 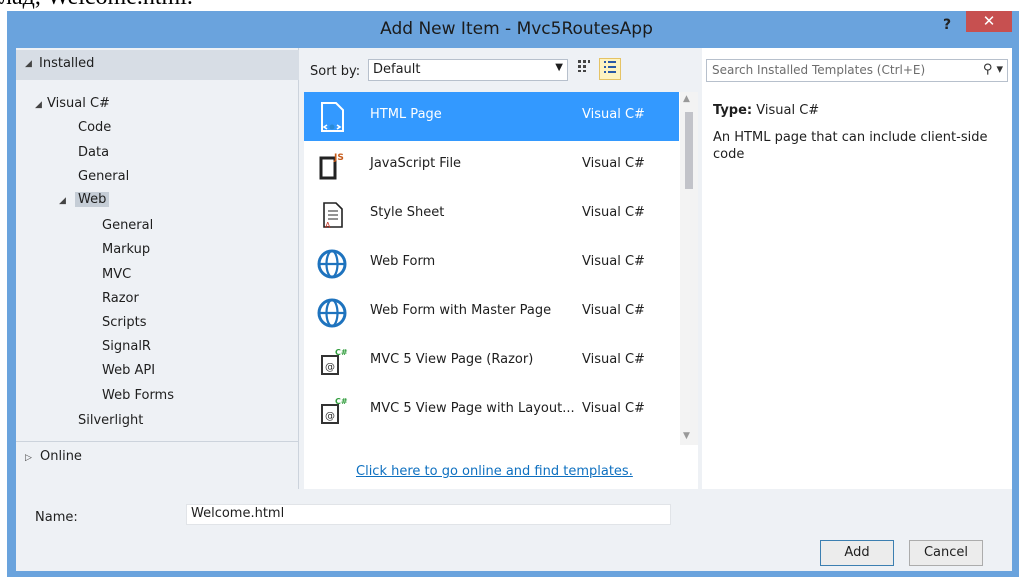 I want to click on cancel-button: Cancel, so click(x=946, y=553).